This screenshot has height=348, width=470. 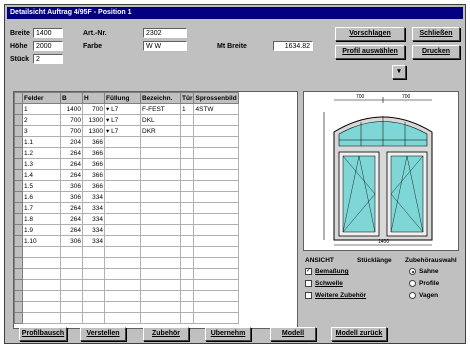 What do you see at coordinates (41, 153) in the screenshot?
I see `cell-felder: 1.2` at bounding box center [41, 153].